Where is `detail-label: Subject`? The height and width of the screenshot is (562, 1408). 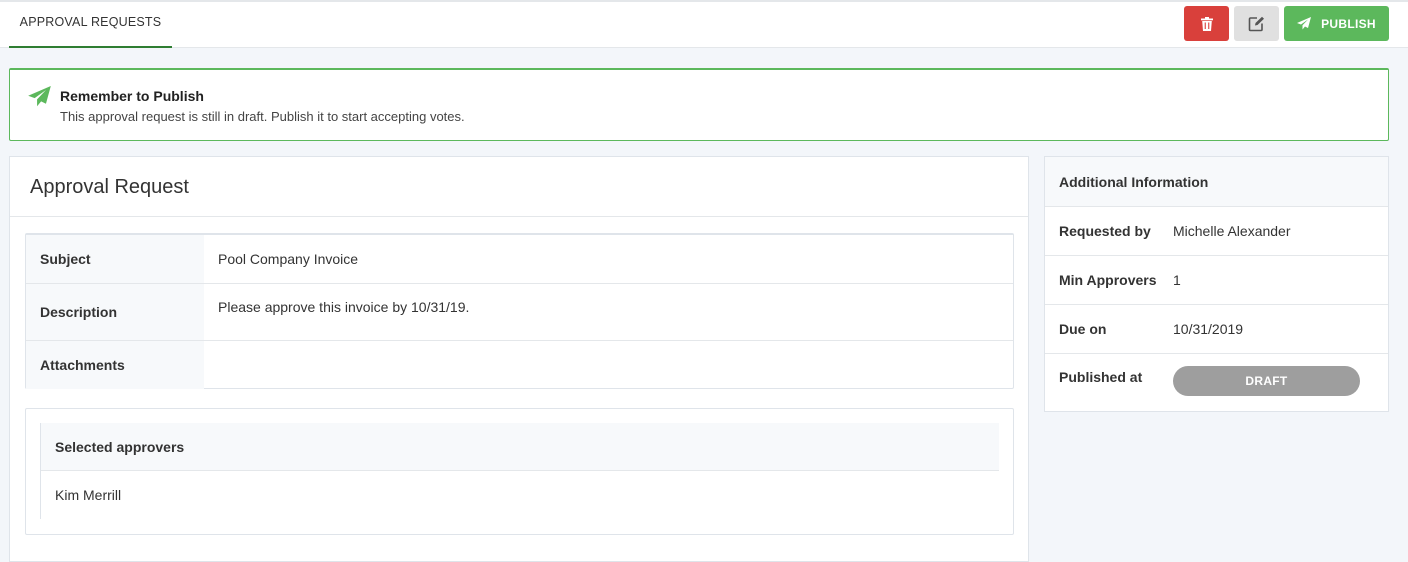 detail-label: Subject is located at coordinates (115, 259).